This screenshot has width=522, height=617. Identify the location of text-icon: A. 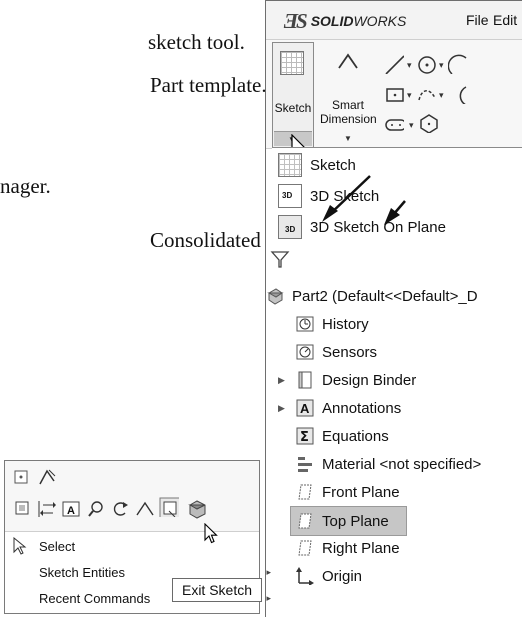
(71, 509).